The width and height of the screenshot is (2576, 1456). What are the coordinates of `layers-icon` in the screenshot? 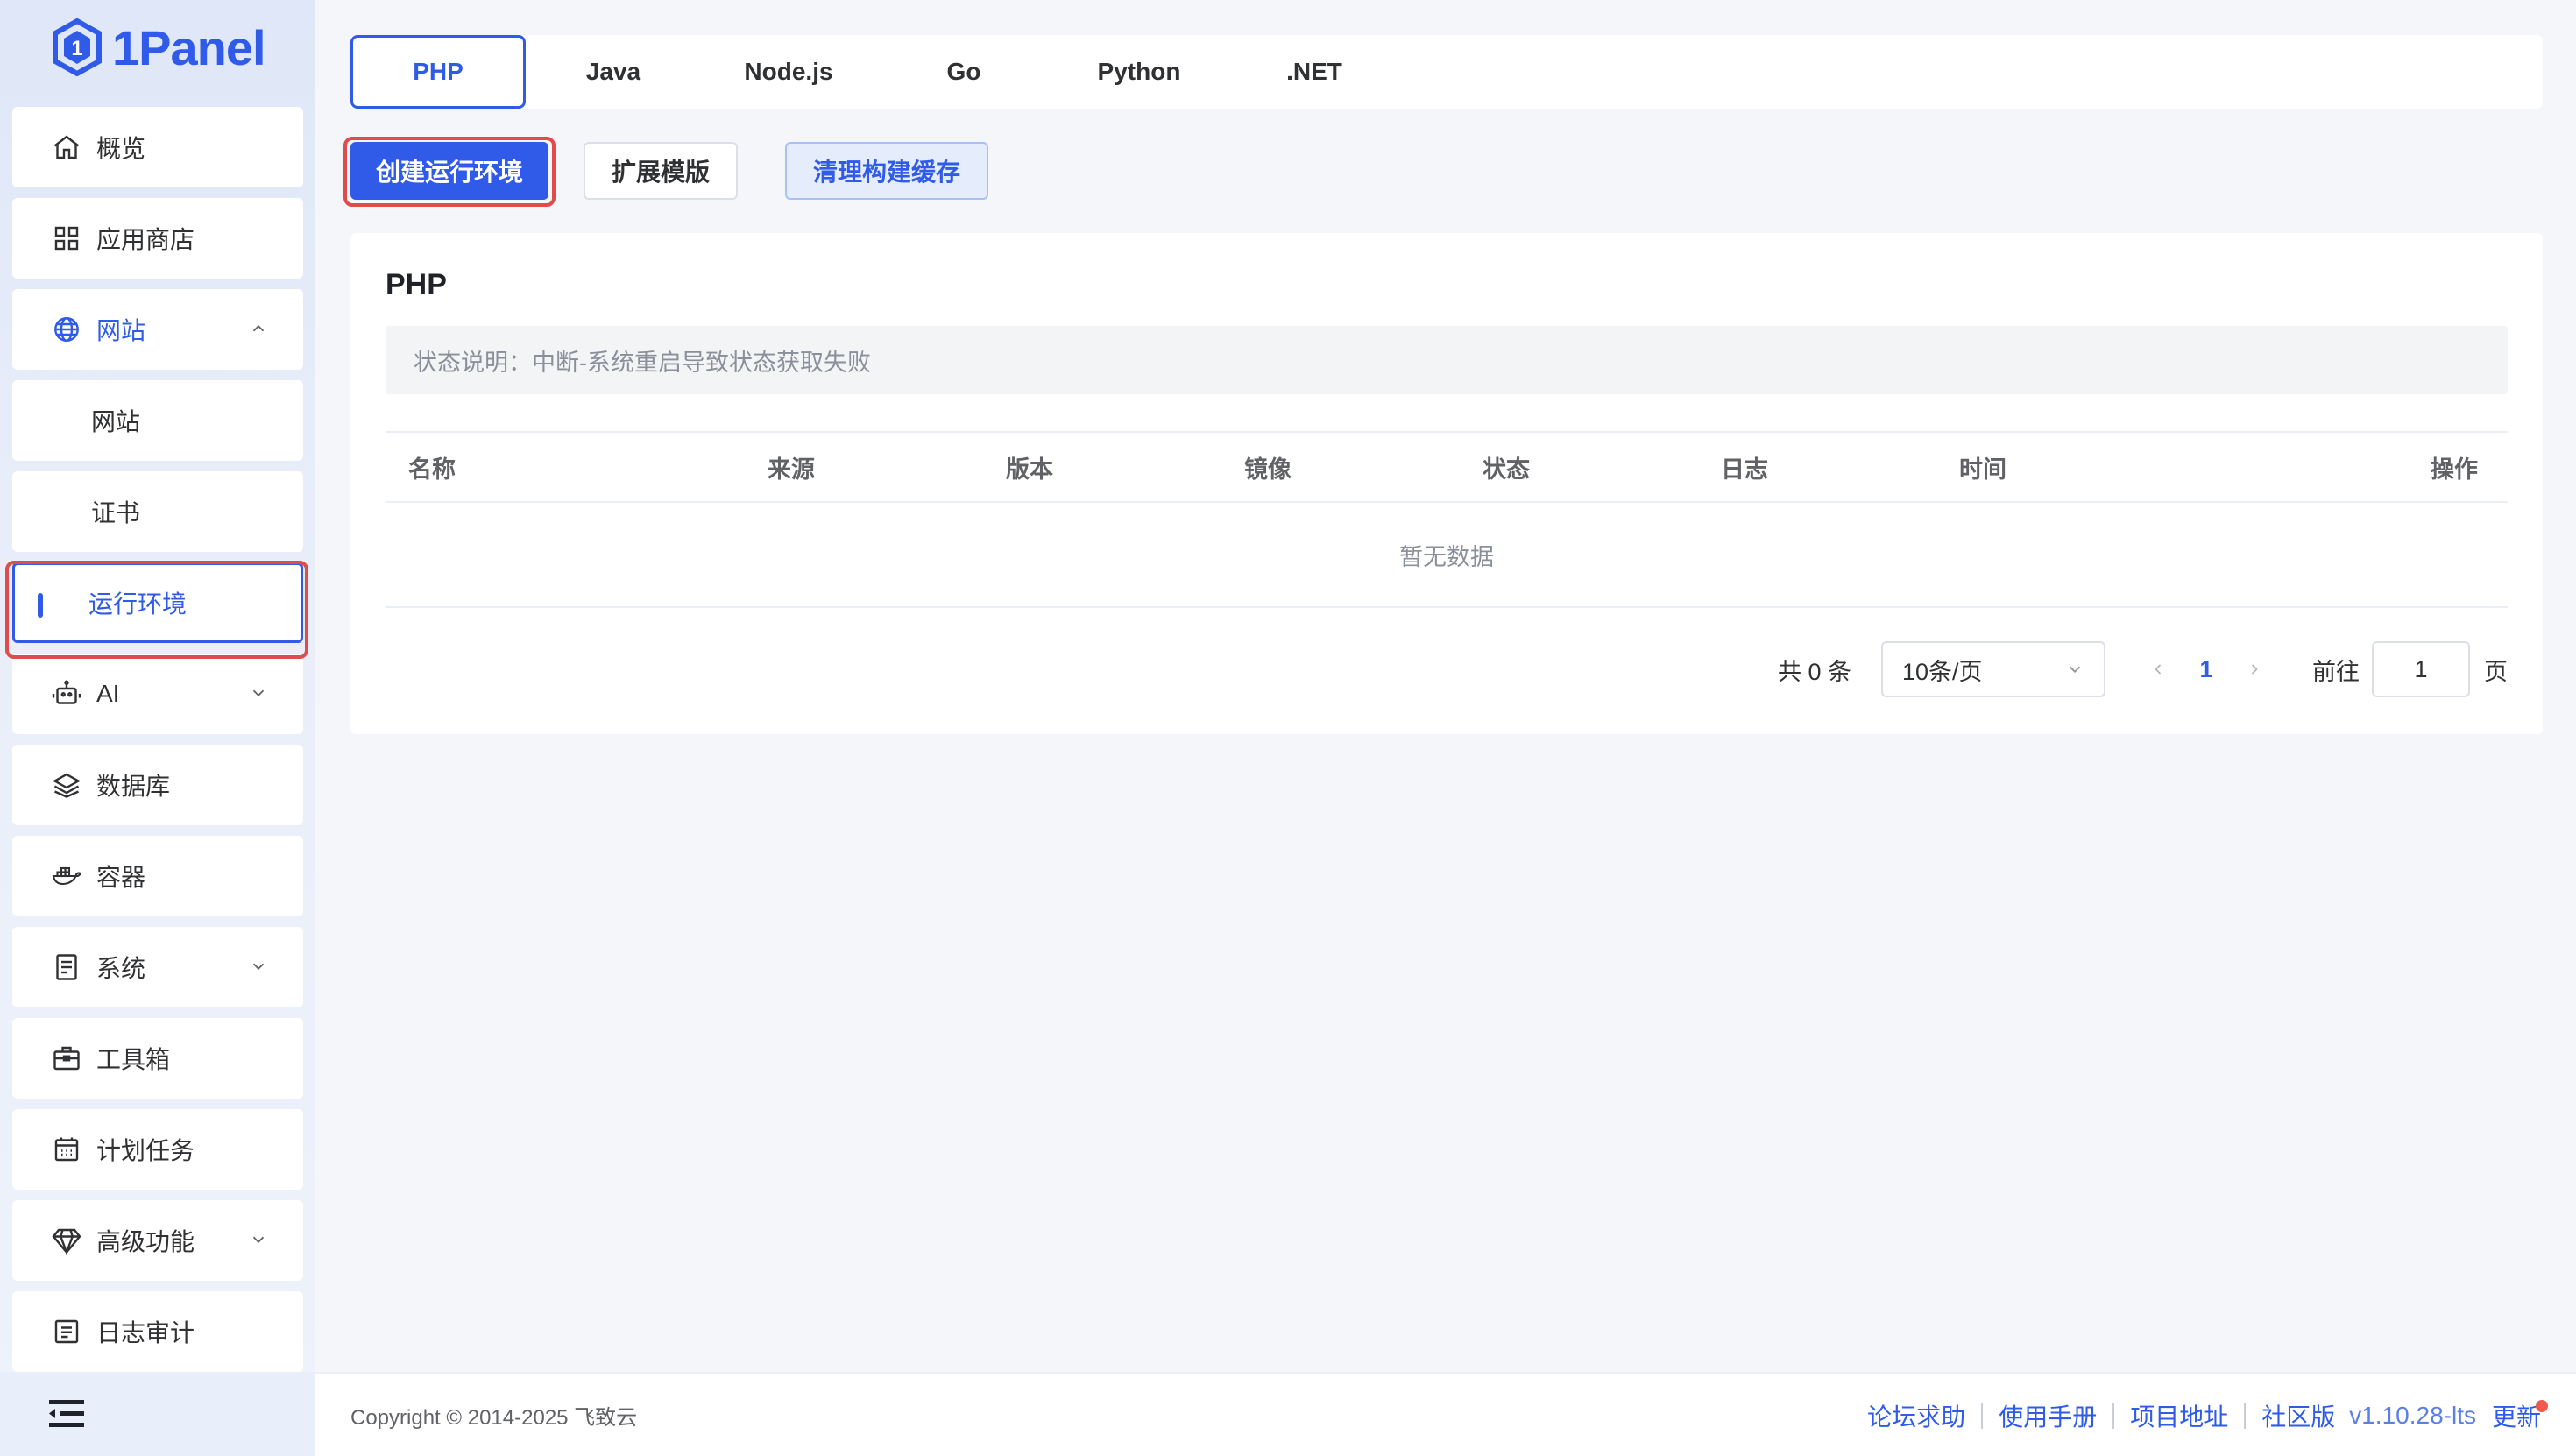 It's located at (66, 785).